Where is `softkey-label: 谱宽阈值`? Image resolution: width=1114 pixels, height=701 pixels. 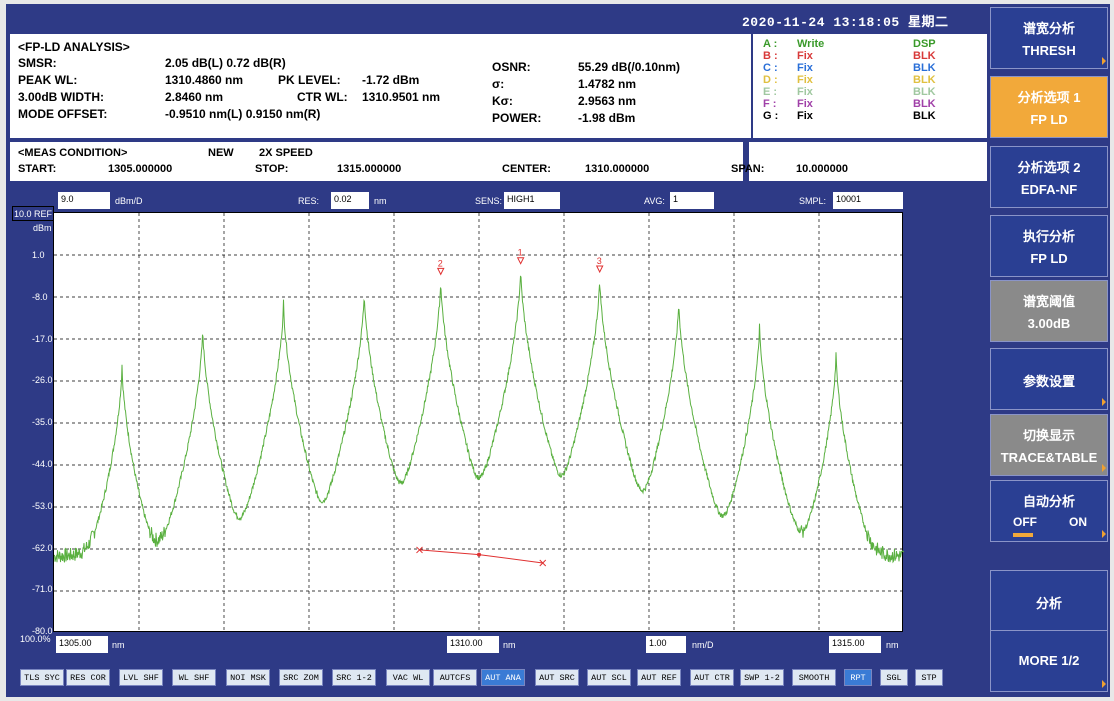 softkey-label: 谱宽阈值 is located at coordinates (1048, 301).